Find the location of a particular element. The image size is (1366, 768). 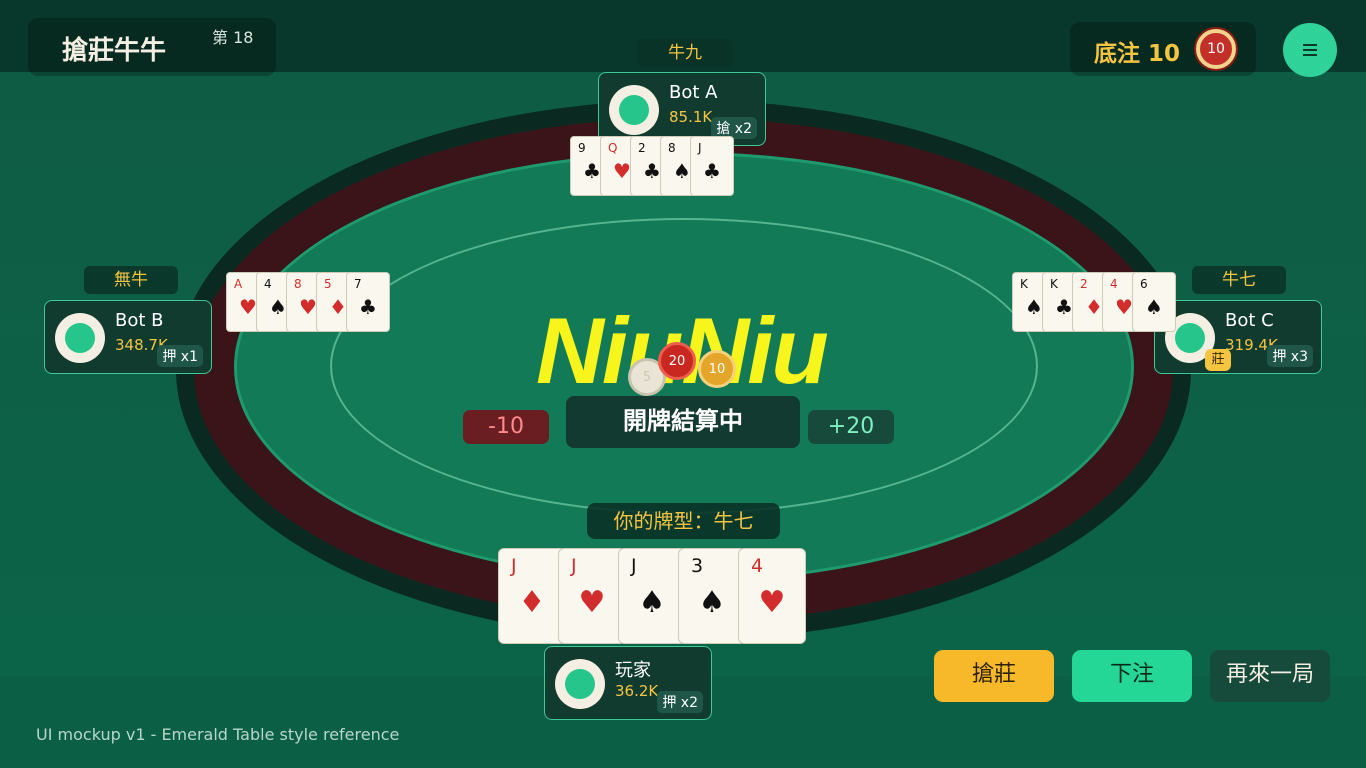

card-rank: 9 is located at coordinates (582, 148).